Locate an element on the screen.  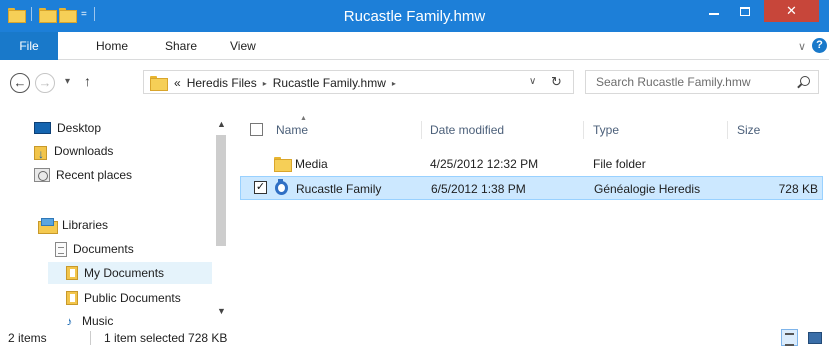
minimize-button is located at coordinates (714, 11).